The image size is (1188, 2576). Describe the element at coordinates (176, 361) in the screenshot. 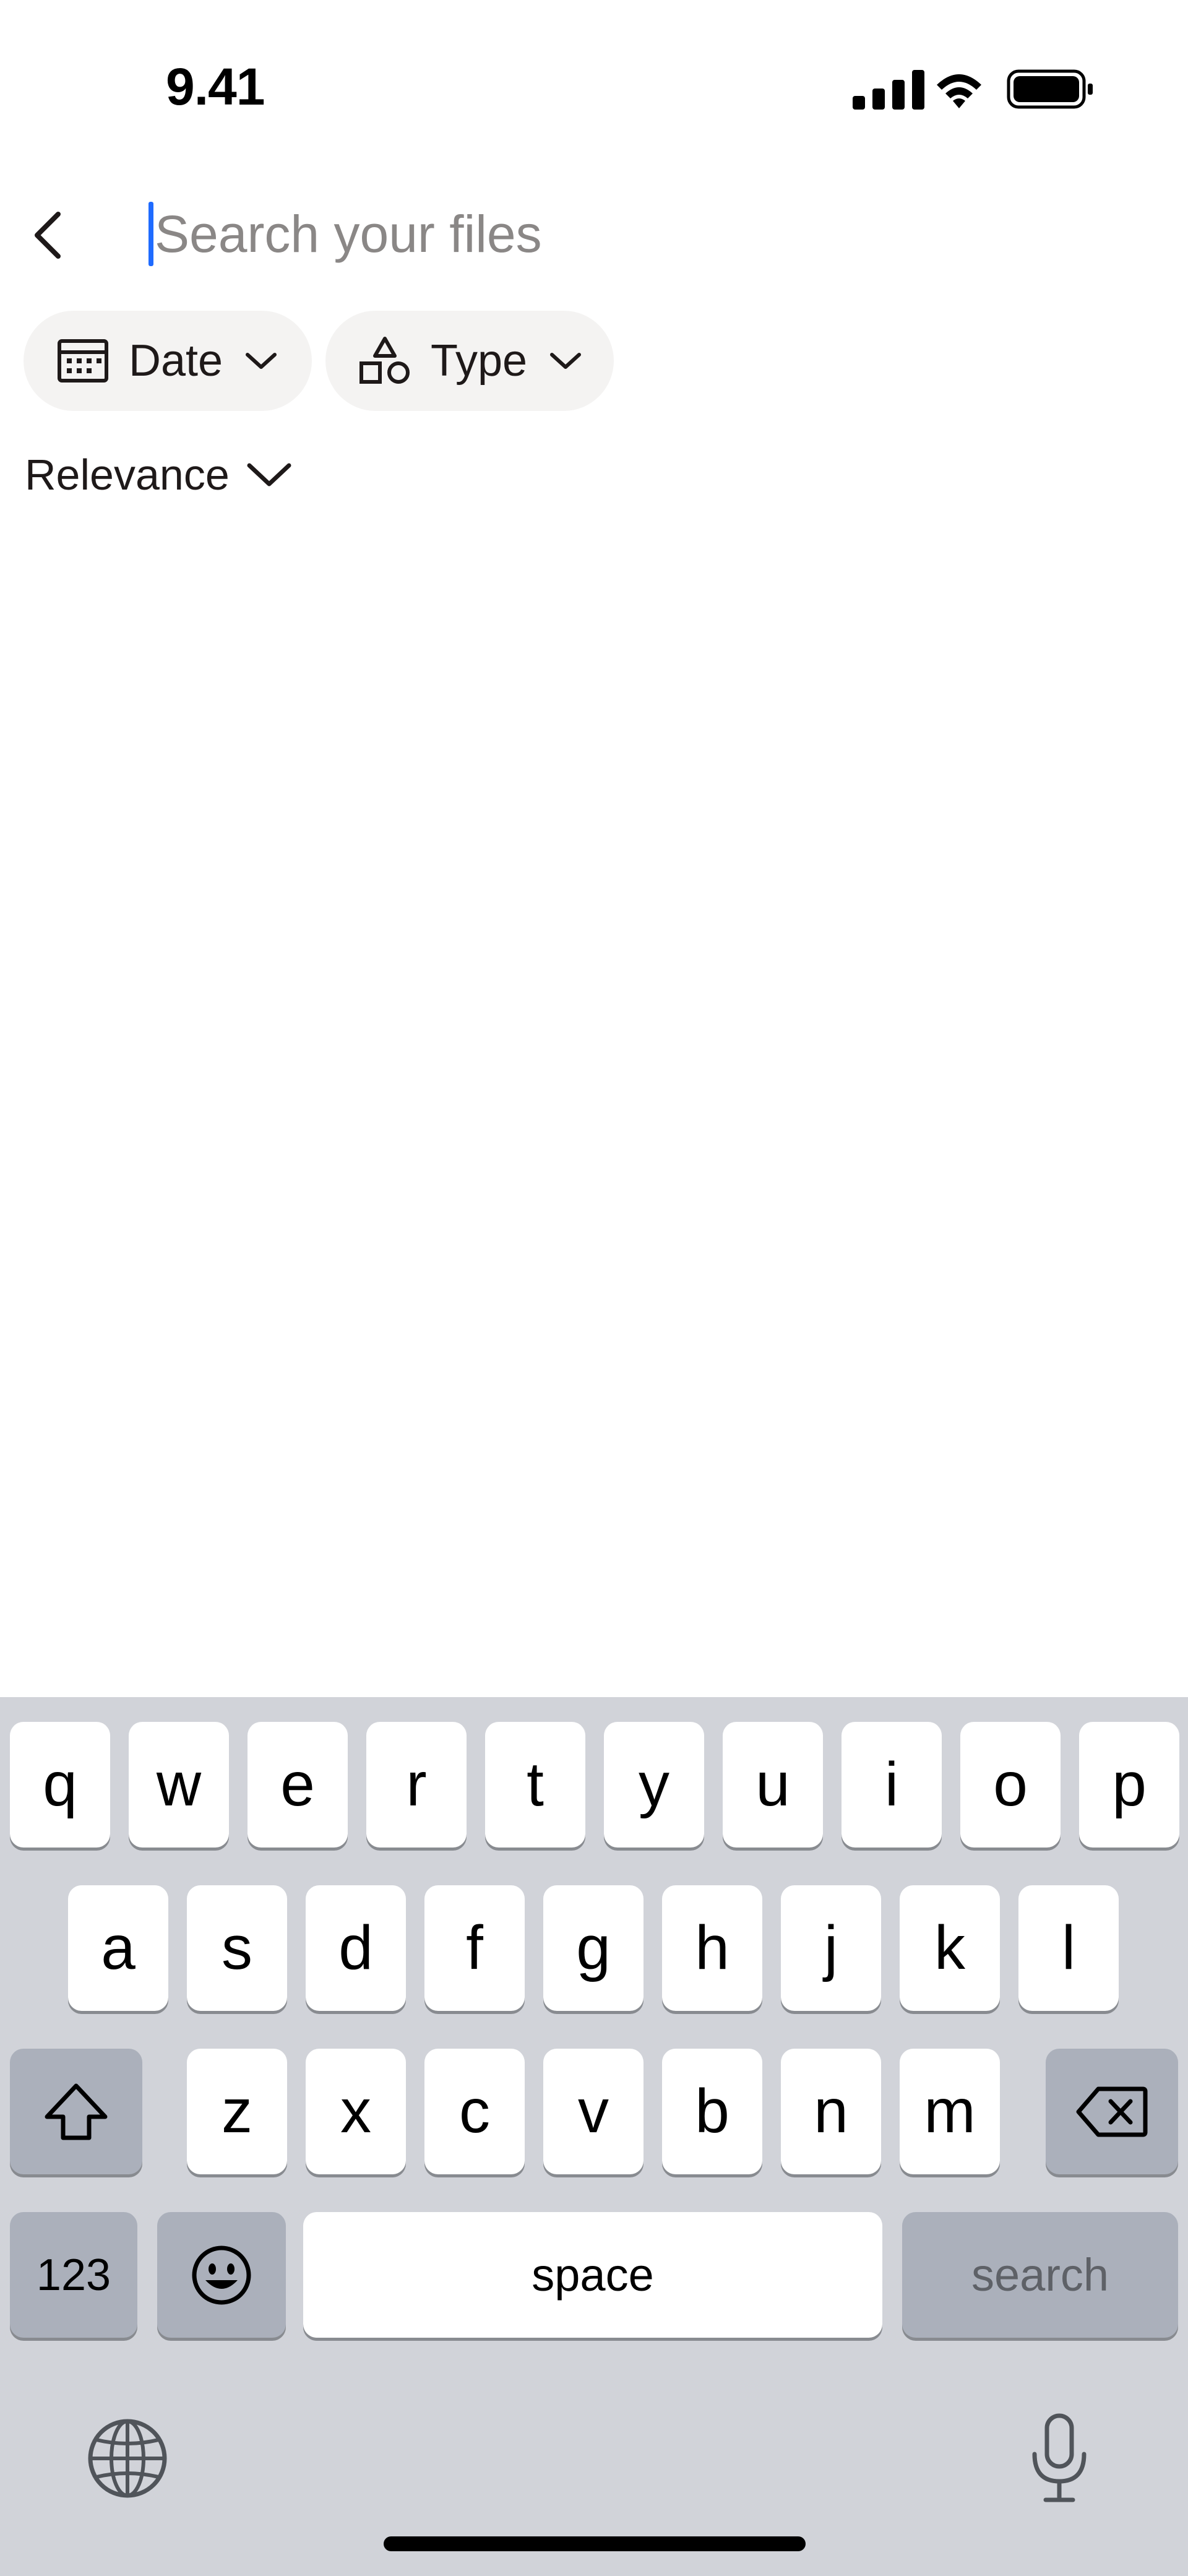

I see `date-filter-label: Date` at that location.